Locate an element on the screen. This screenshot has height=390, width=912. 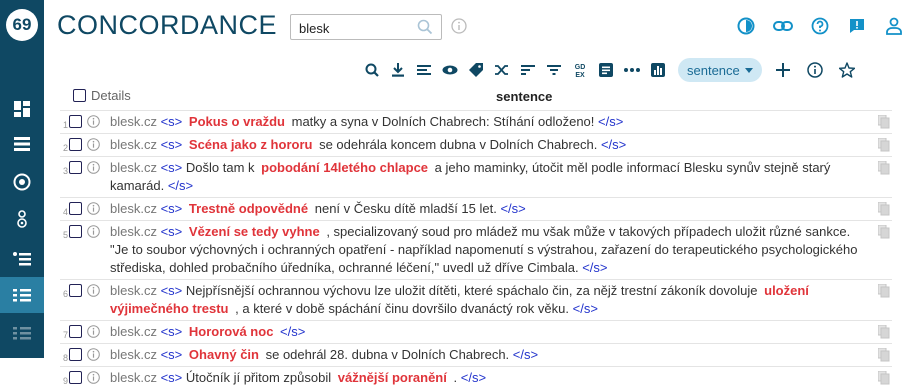
select-all-checkbox is located at coordinates (79, 95).